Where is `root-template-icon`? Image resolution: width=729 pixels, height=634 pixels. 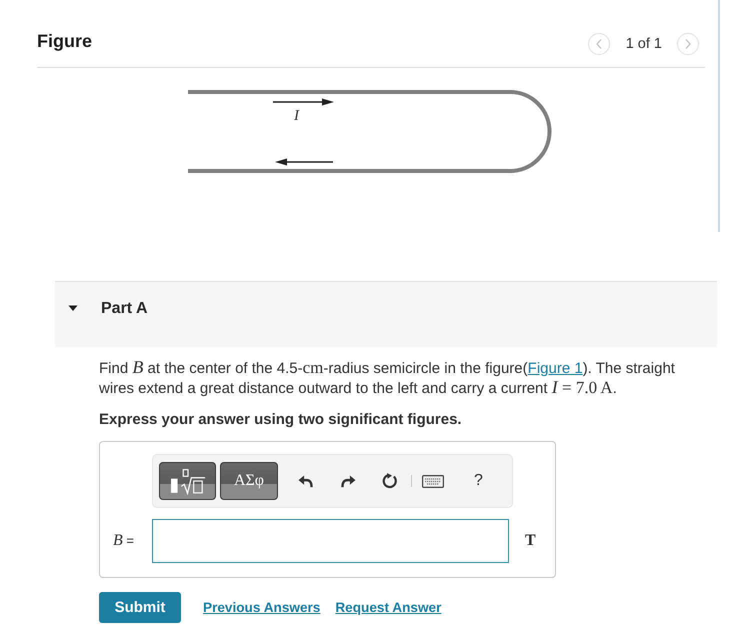 root-template-icon is located at coordinates (188, 481).